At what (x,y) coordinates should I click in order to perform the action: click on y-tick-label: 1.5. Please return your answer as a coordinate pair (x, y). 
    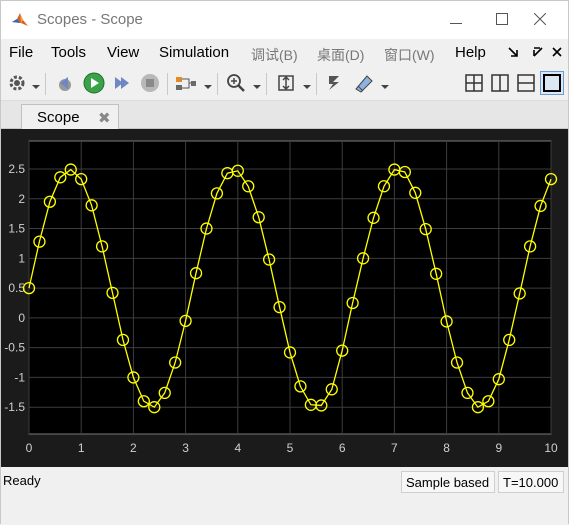
    Looking at the image, I should click on (16, 229).